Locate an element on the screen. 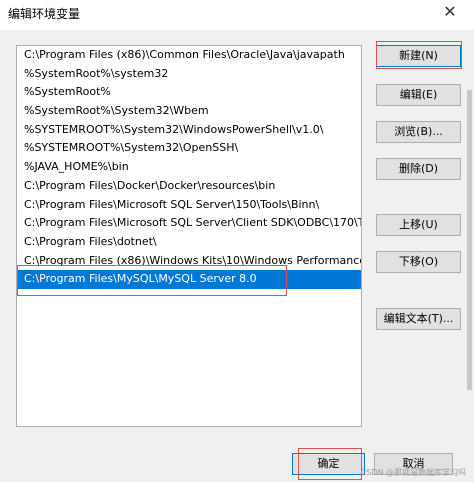 The height and width of the screenshot is (482, 474). move-up-button: 上移(U) is located at coordinates (418, 225).